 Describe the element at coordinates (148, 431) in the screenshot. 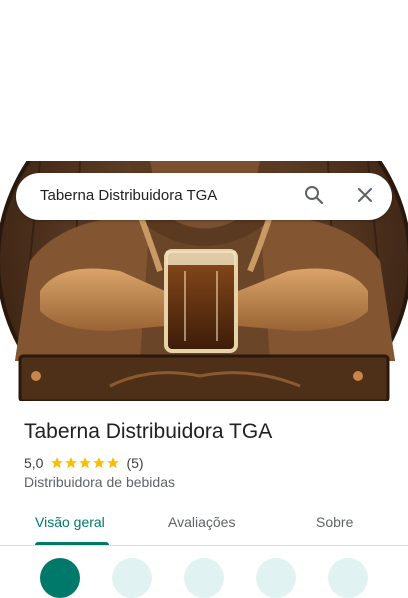

I see `place-name: Taberna Distribuidora TGA` at that location.